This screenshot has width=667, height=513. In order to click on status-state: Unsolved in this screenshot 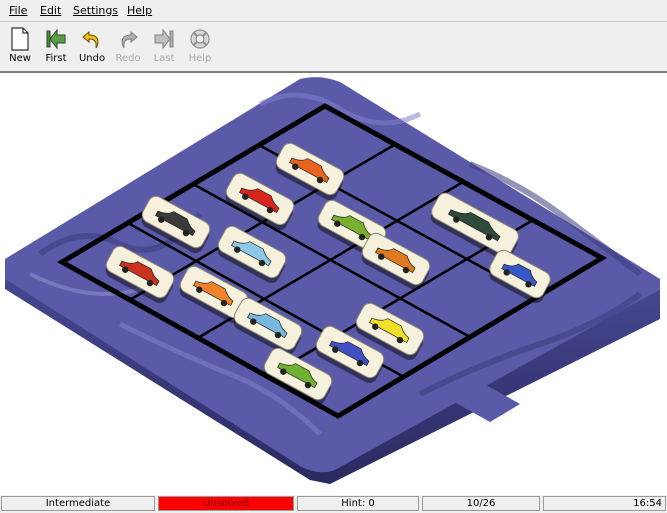, I will do `click(226, 503)`.